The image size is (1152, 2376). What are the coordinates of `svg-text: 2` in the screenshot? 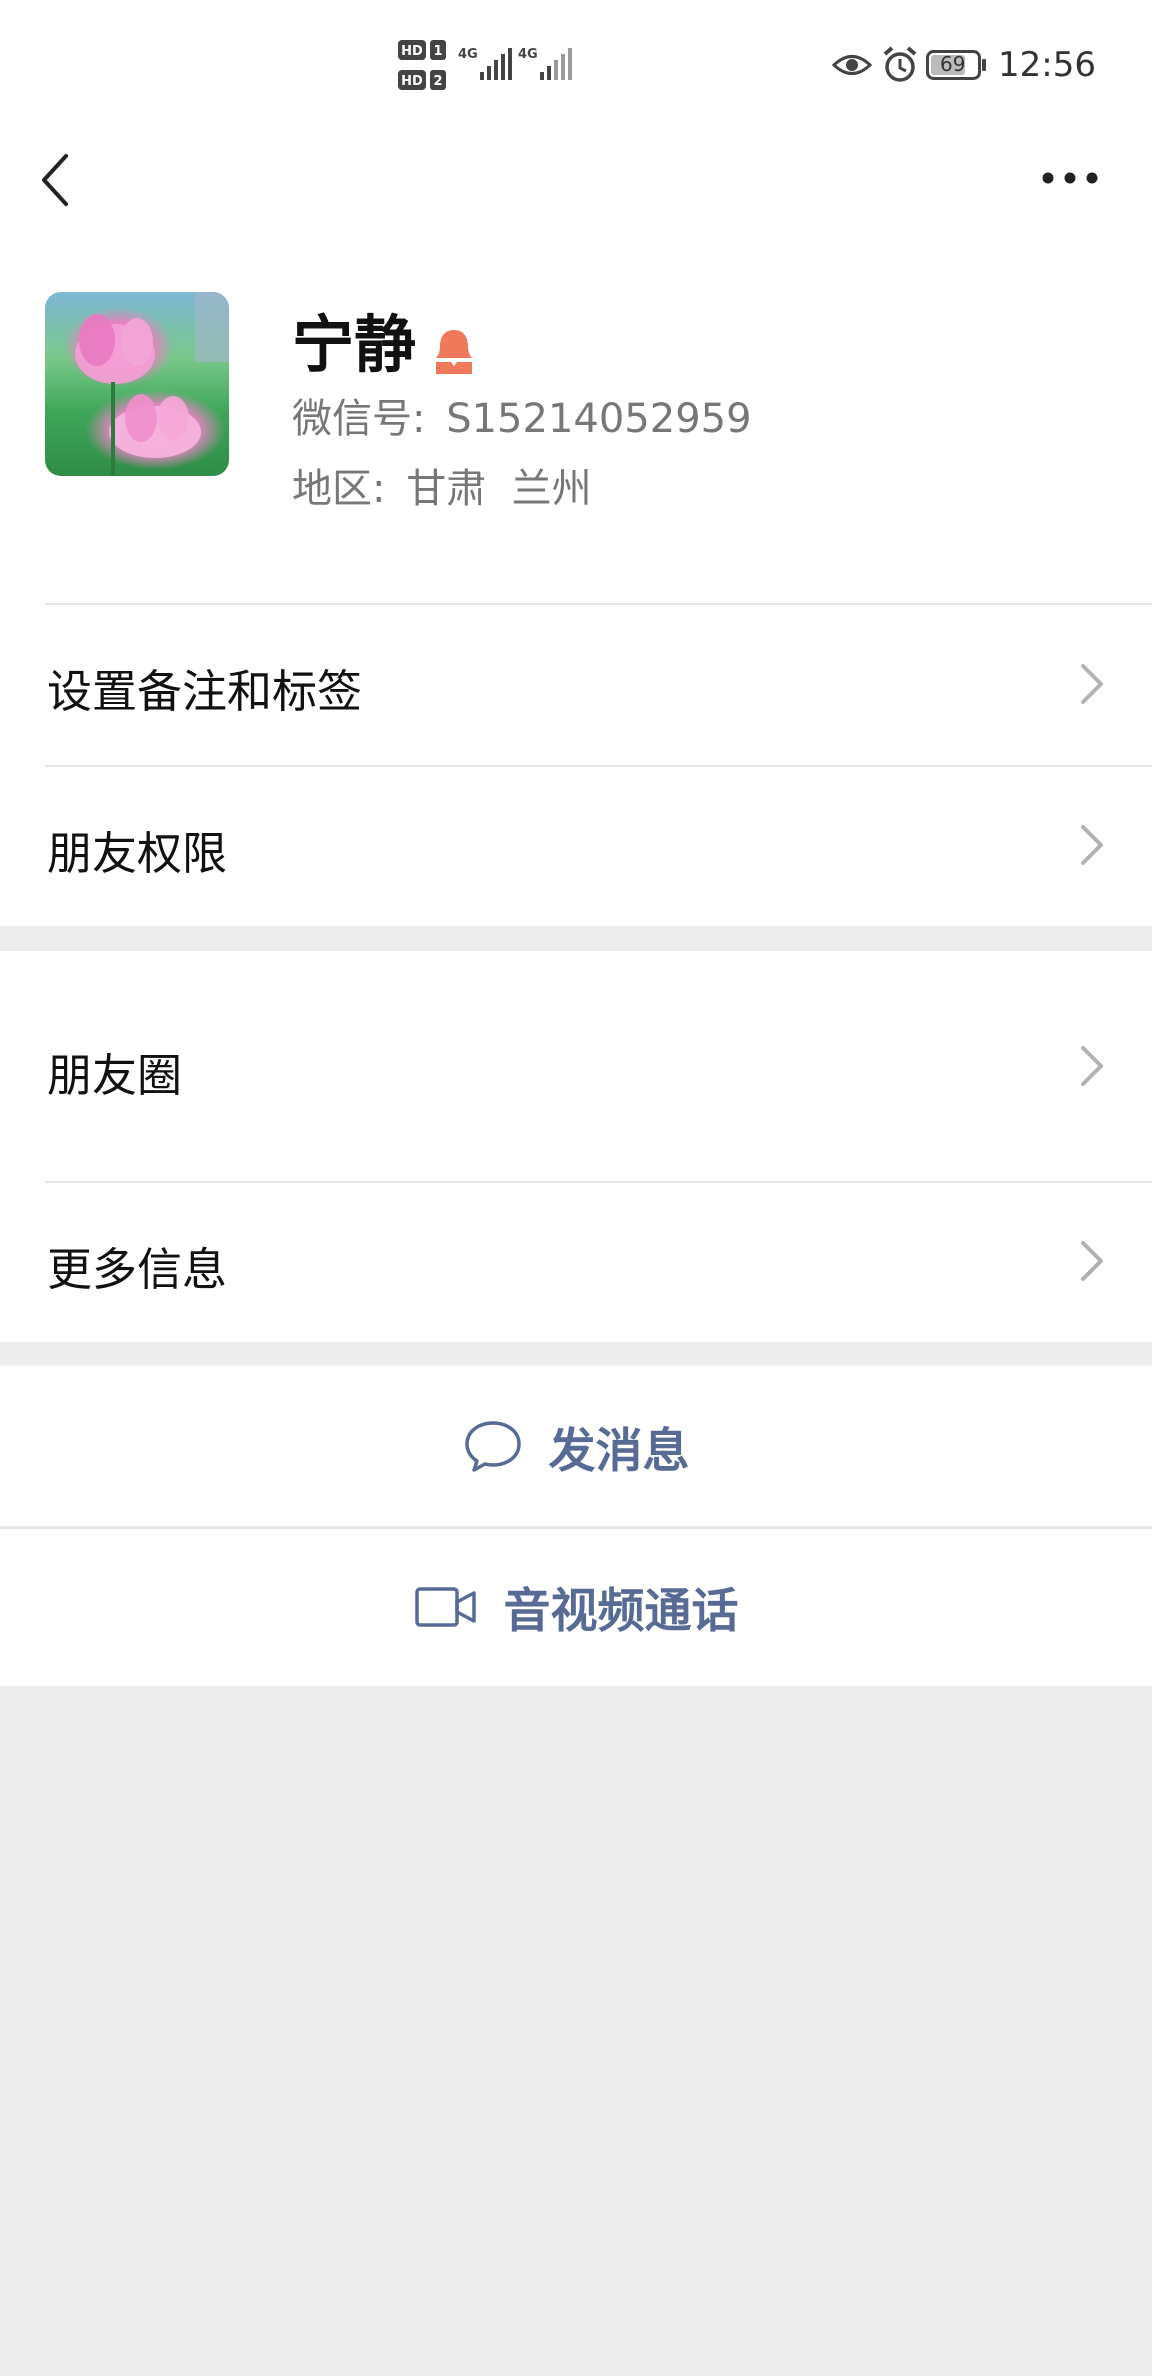 It's located at (437, 81).